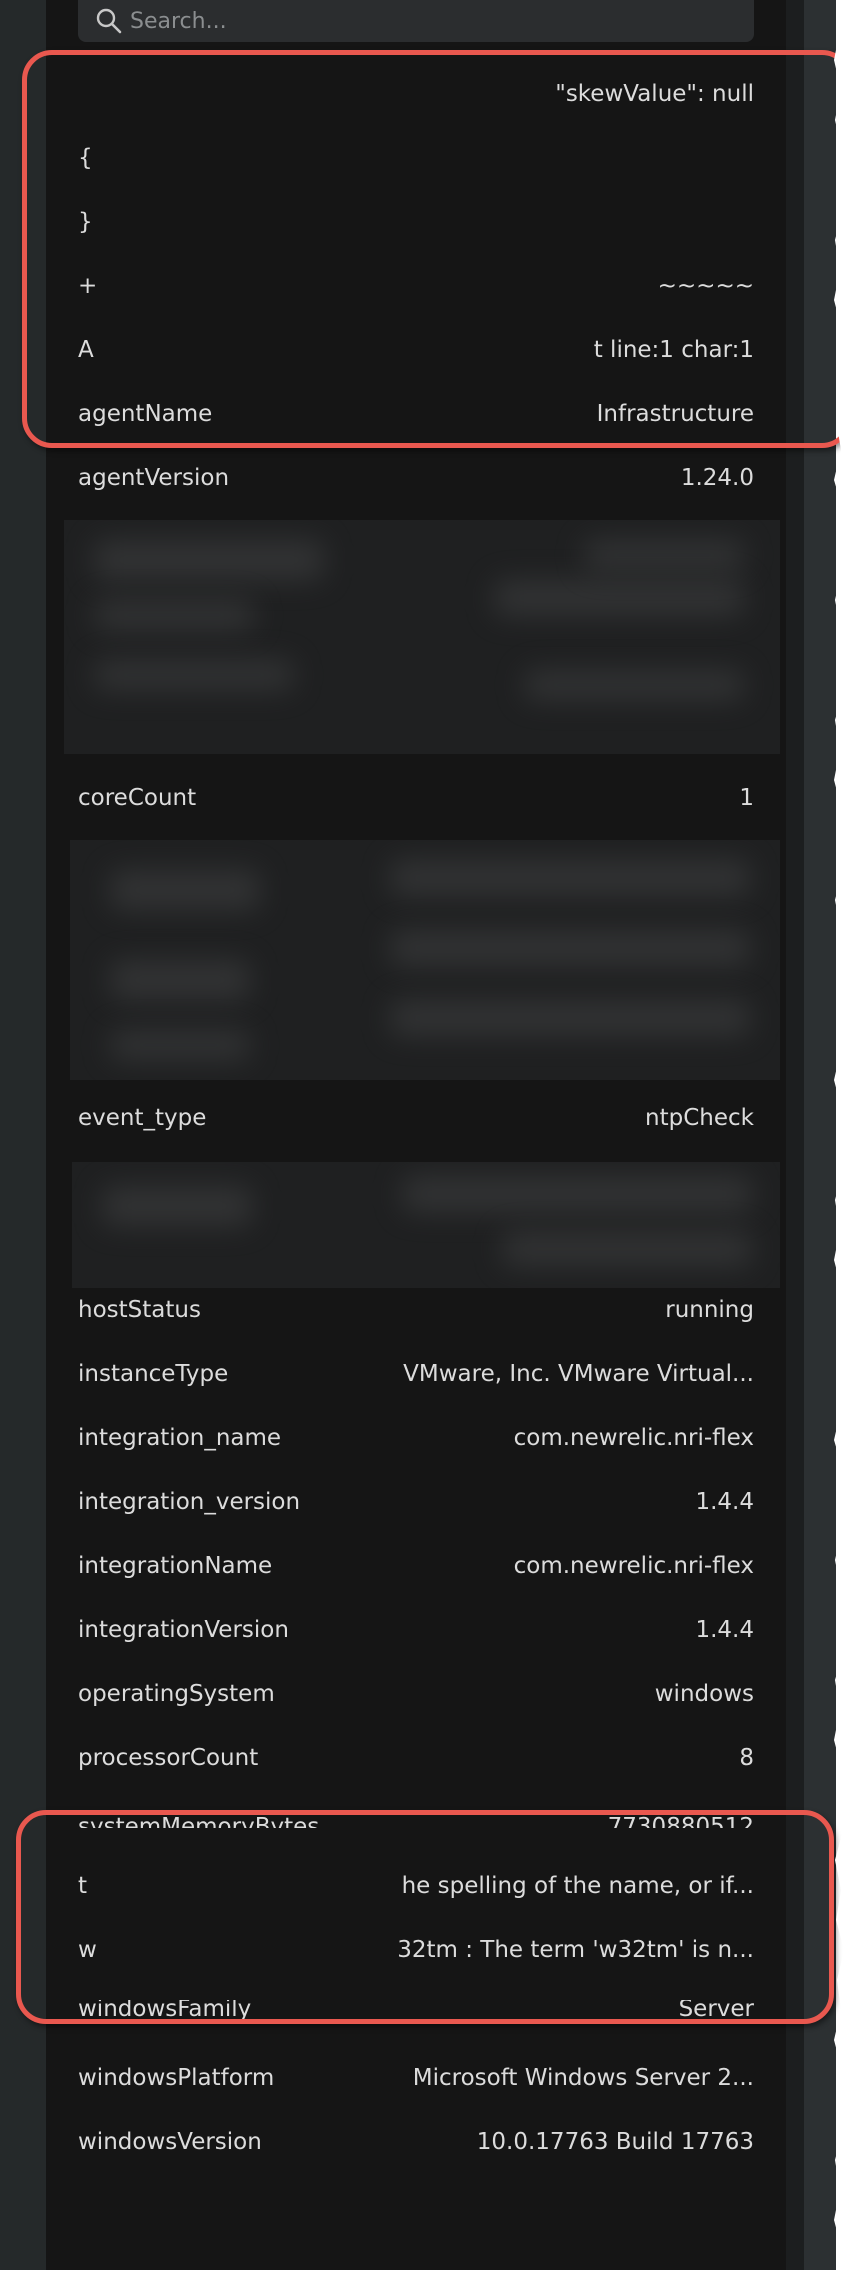  What do you see at coordinates (416, 1630) in the screenshot?
I see `attribute-row: integrationVersion 1.4.4` at bounding box center [416, 1630].